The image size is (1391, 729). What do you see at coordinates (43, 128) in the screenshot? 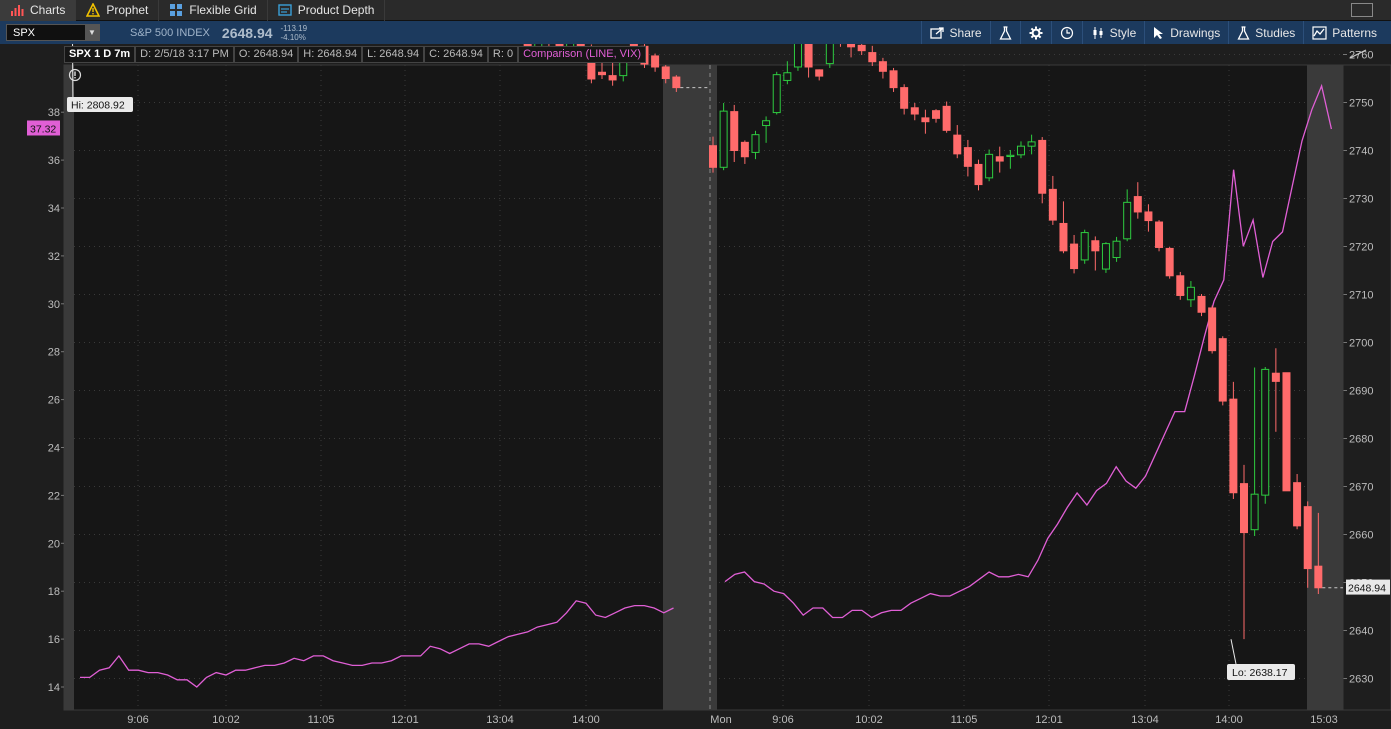
I see `vix-current-marker: 37.32` at bounding box center [43, 128].